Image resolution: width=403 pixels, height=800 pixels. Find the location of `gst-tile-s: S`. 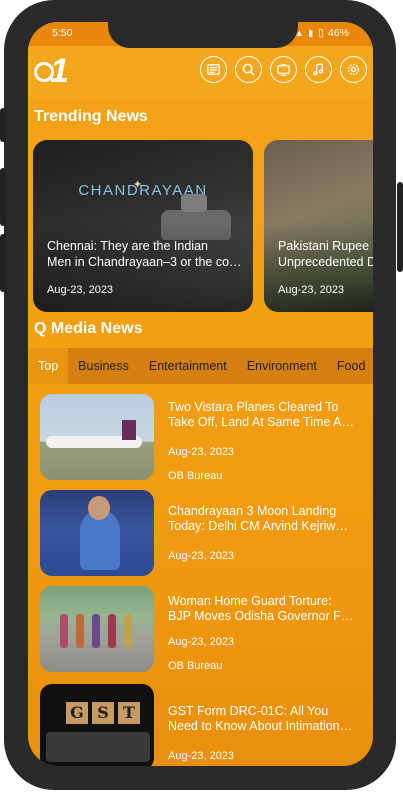

gst-tile-s: S is located at coordinates (103, 713).